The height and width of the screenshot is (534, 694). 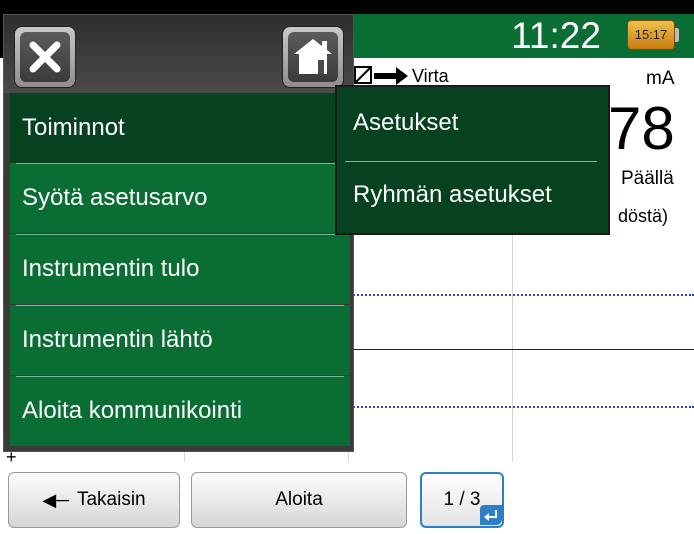 I want to click on battery-time: 15:17, so click(x=651, y=34).